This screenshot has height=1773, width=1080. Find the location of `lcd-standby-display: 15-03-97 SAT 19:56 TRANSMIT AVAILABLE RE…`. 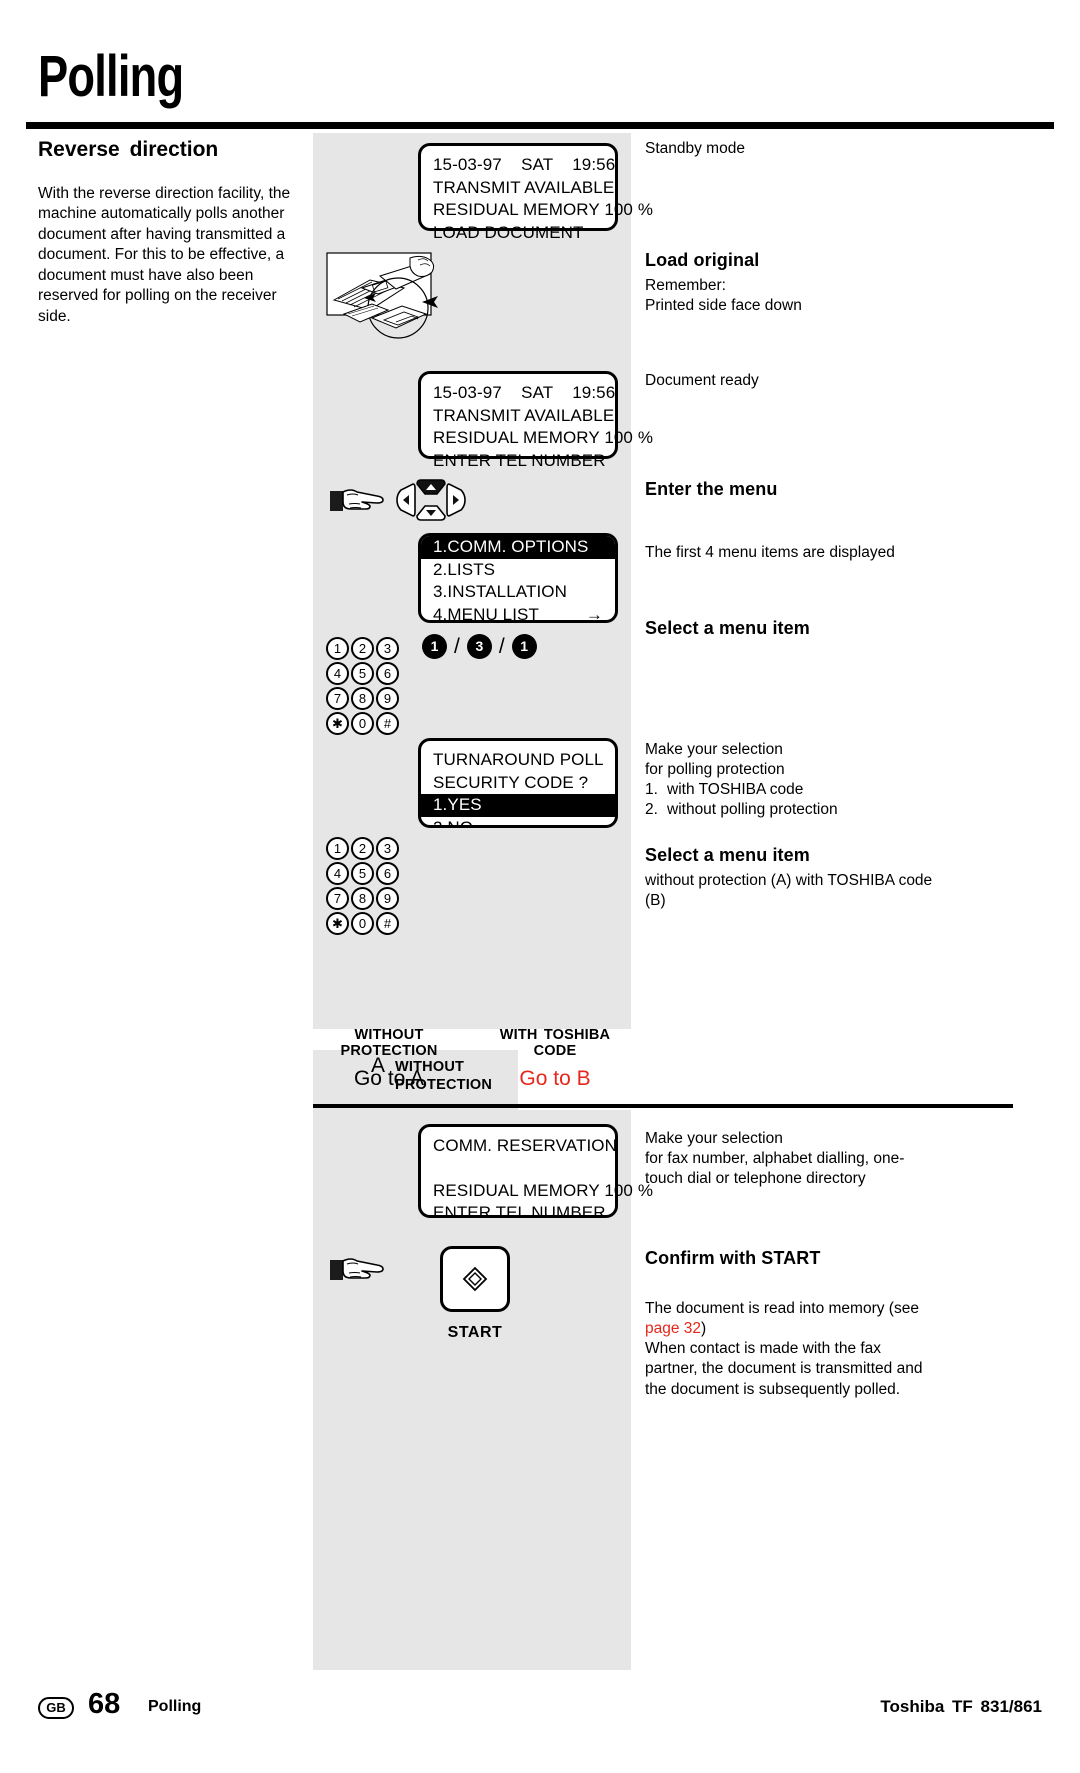

lcd-standby-display: 15-03-97 SAT 19:56 TRANSMIT AVAILABLE RE… is located at coordinates (536, 192).